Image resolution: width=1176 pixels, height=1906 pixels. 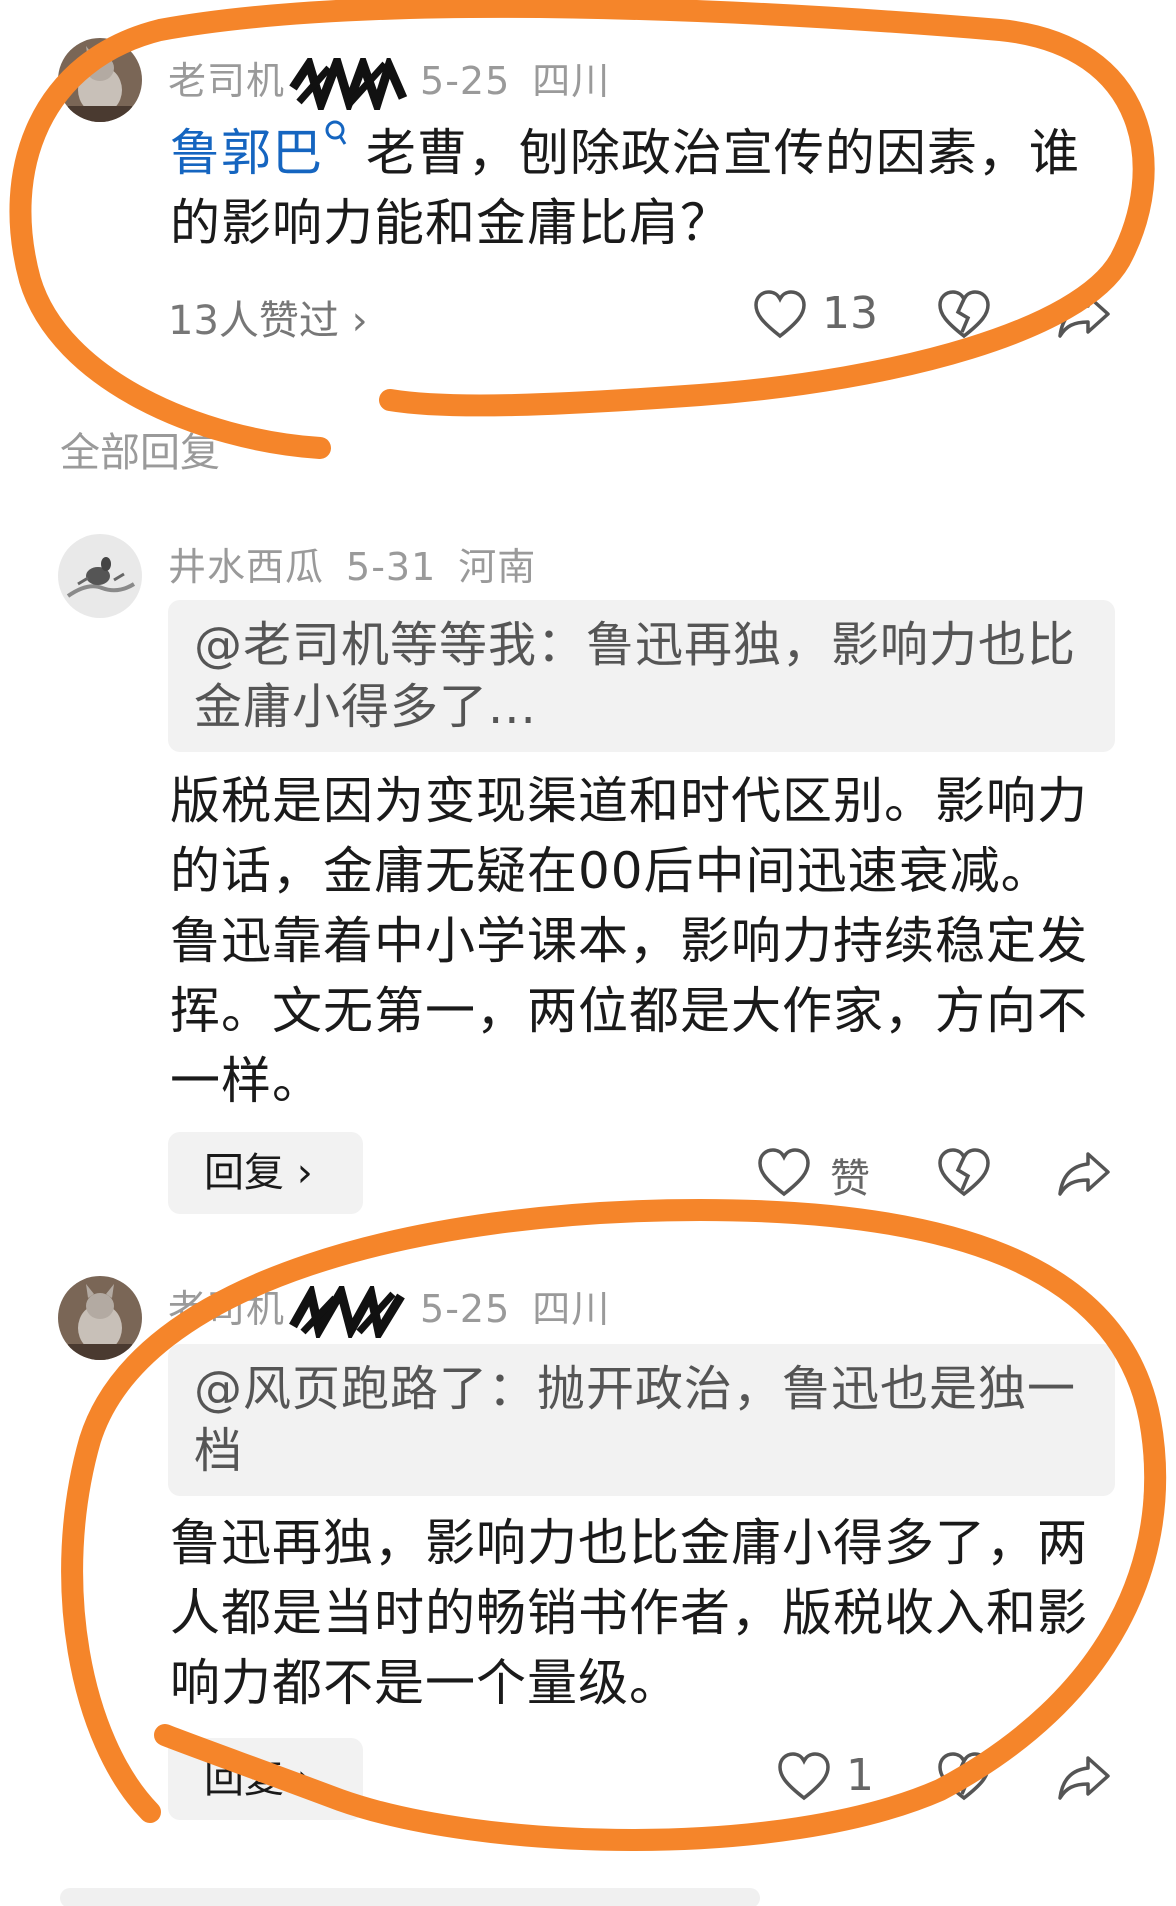 I want to click on quoted-comment: @风页跑路了：抛开政治，鲁迅也是独一档, so click(x=641, y=1420).